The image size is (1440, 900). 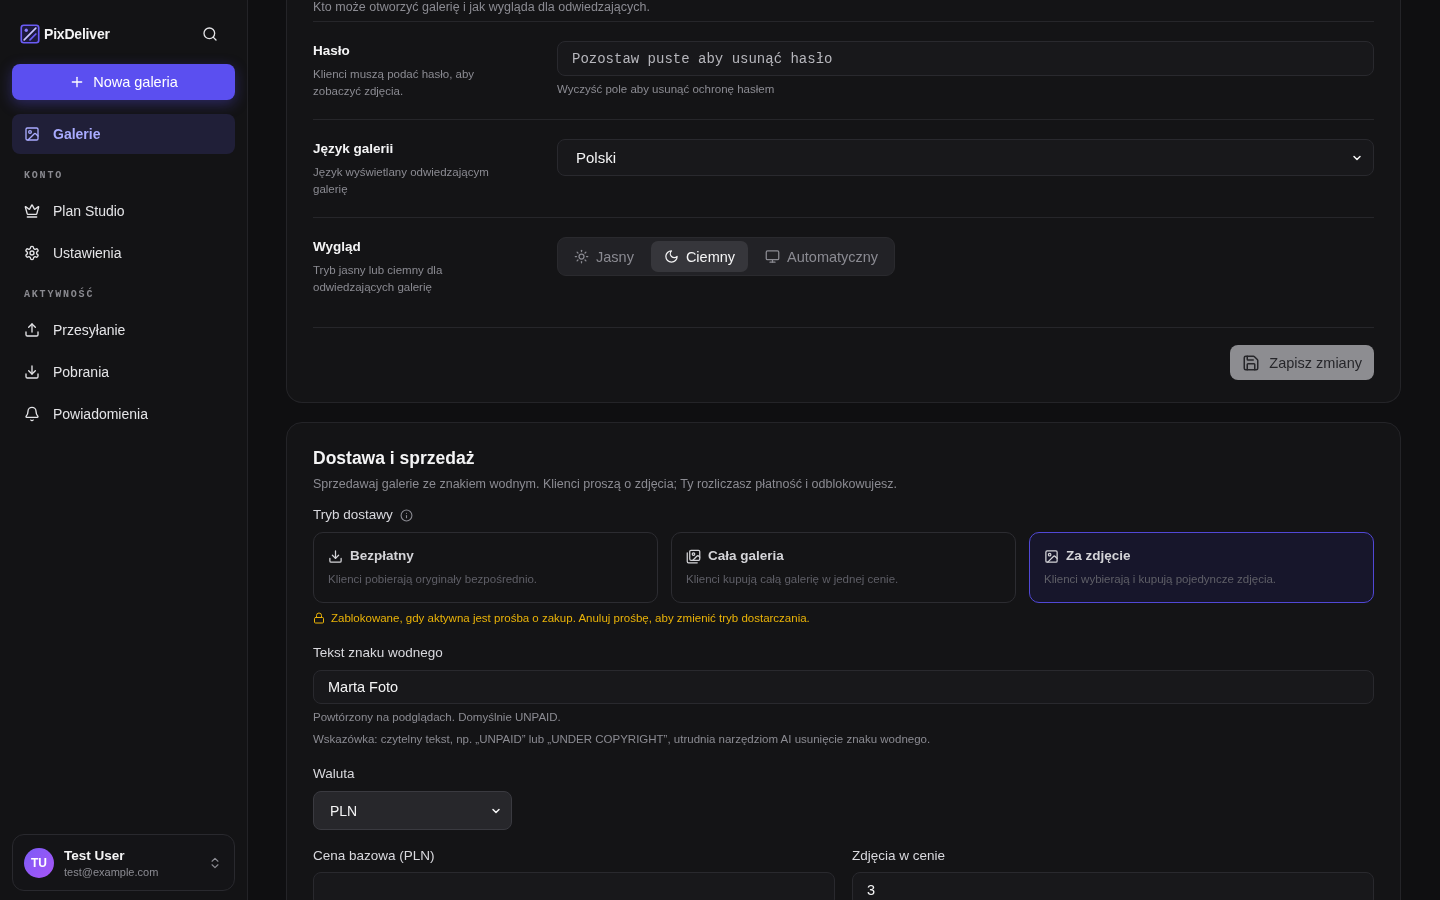 I want to click on setting-title: Hasło, so click(x=332, y=51).